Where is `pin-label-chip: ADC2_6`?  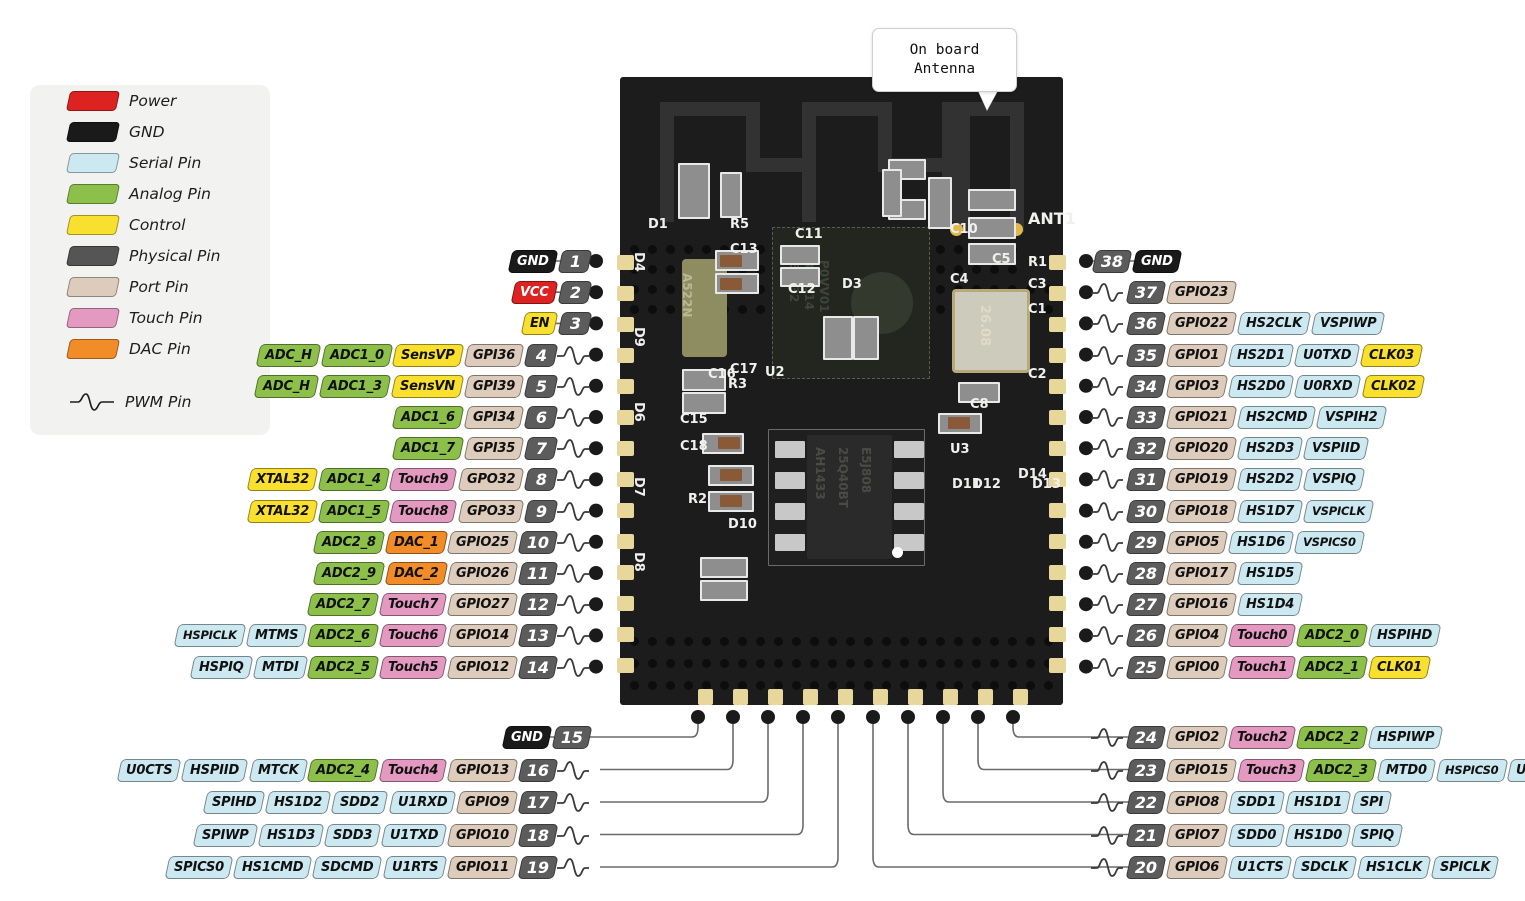 pin-label-chip: ADC2_6 is located at coordinates (343, 636).